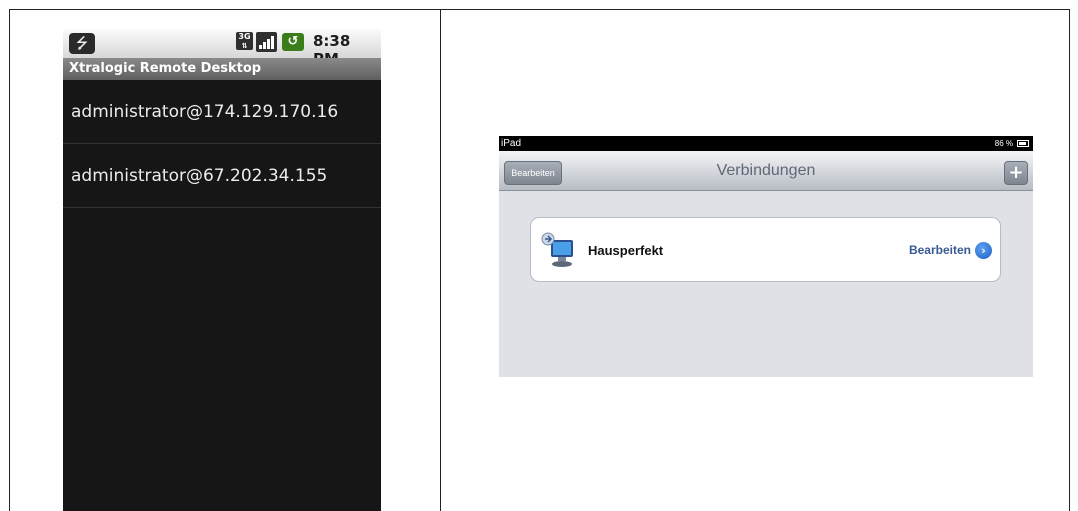 The image size is (1078, 511). What do you see at coordinates (939, 250) in the screenshot?
I see `edit-connection-label: Bearbeiten` at bounding box center [939, 250].